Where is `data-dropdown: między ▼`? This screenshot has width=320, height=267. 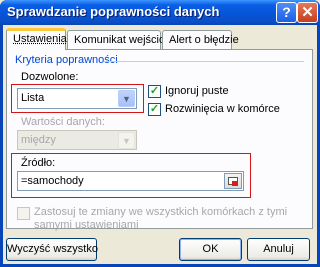
data-dropdown: między ▼ is located at coordinates (77, 140).